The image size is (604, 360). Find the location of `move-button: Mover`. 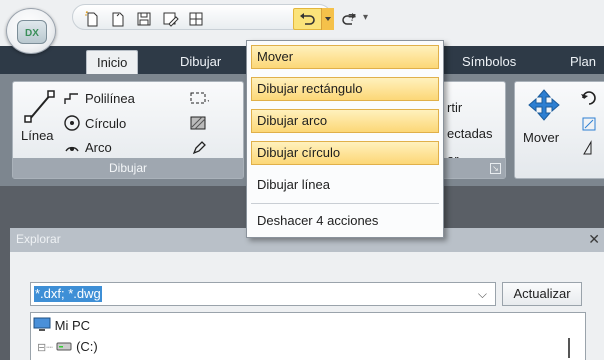

move-button: Mover is located at coordinates (541, 137).